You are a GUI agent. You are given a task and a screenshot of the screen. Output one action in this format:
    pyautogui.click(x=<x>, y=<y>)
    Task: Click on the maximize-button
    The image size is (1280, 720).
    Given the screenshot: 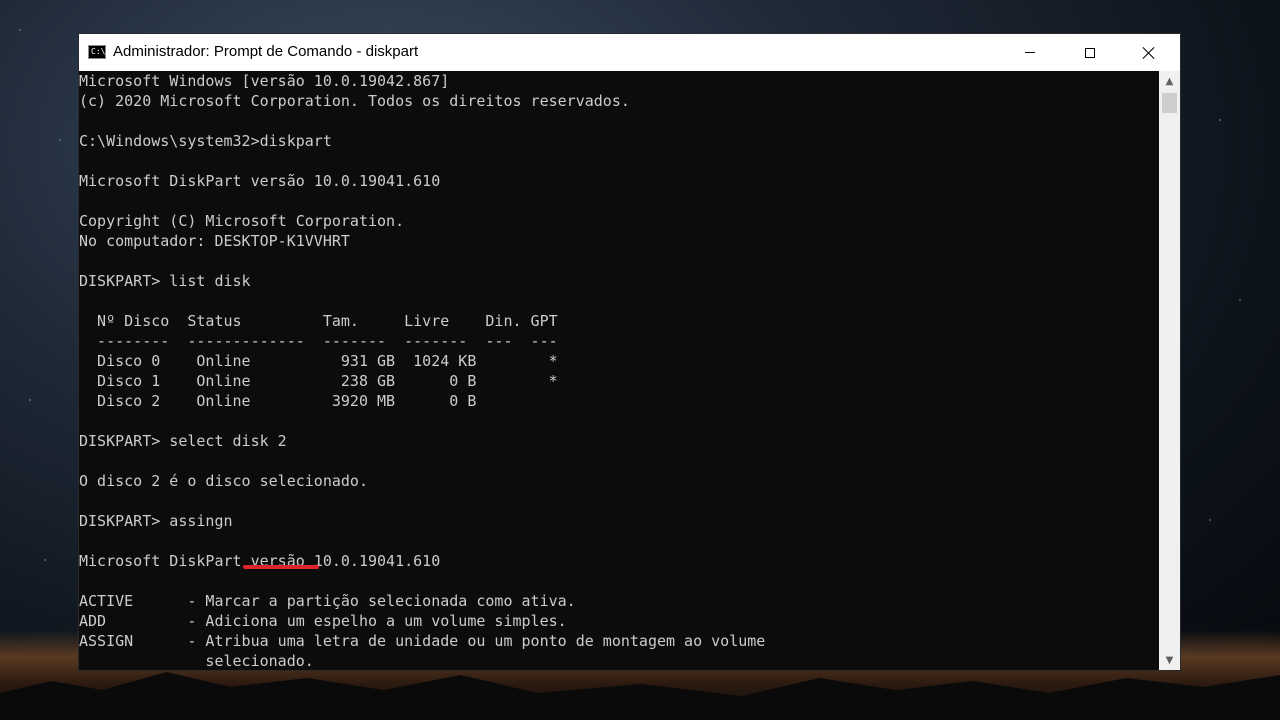 What is the action you would take?
    pyautogui.click(x=1090, y=52)
    